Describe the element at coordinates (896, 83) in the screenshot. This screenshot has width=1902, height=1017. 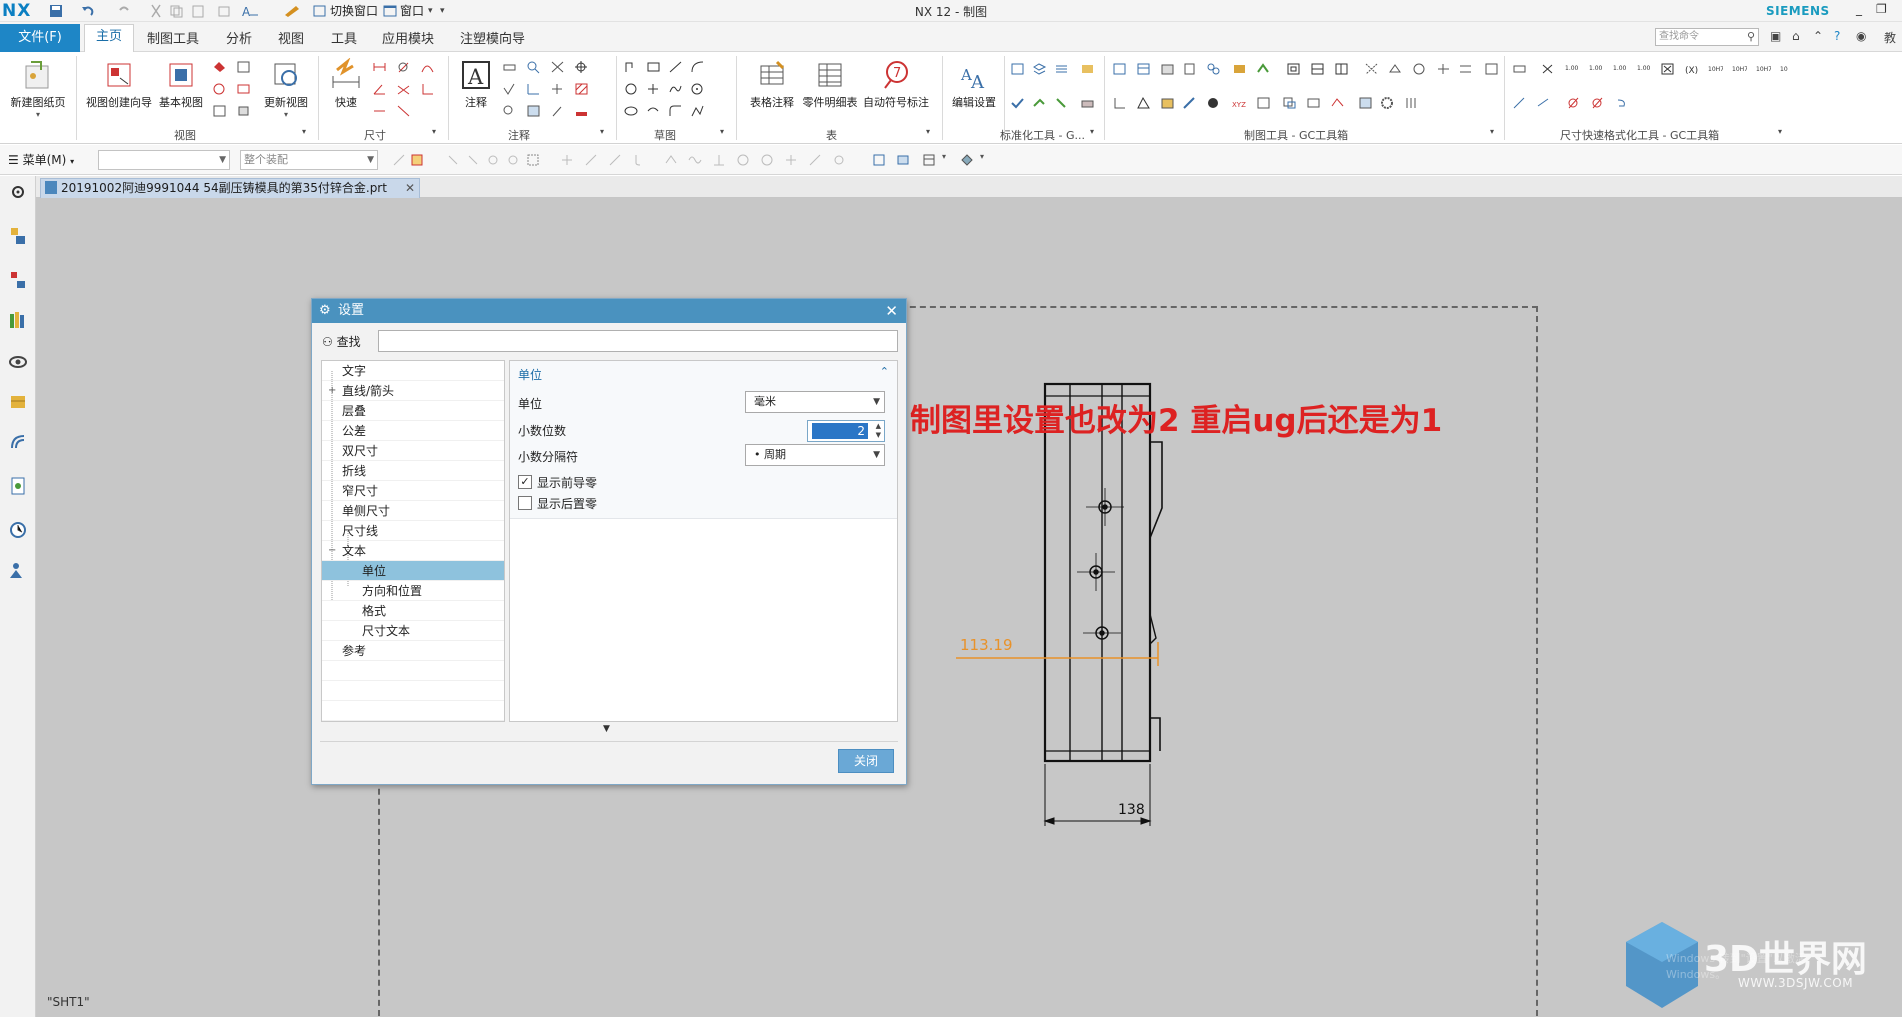
I see `auto-balloon-button: 7 自动符号标注` at that location.